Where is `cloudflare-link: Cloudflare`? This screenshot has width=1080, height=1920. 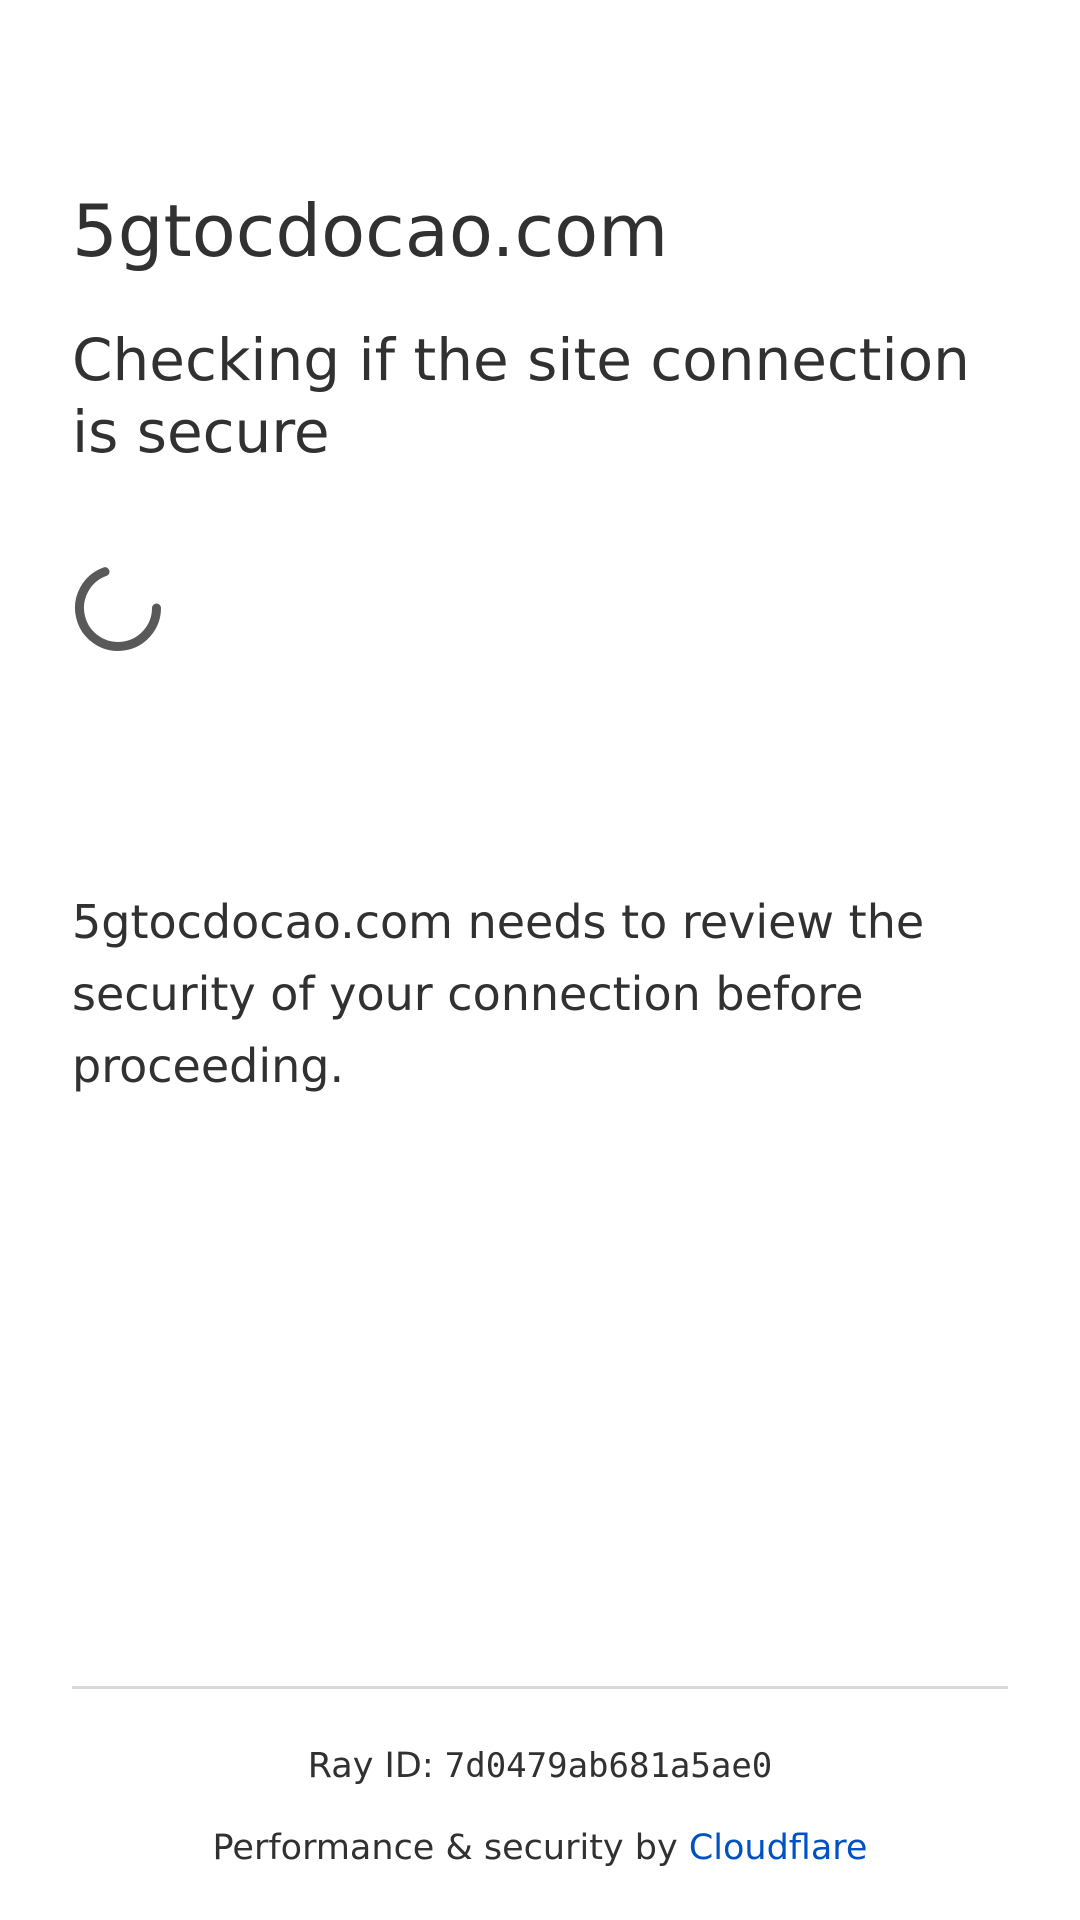
cloudflare-link: Cloudflare is located at coordinates (778, 1848).